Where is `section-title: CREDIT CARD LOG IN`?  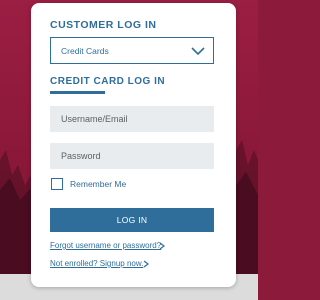 section-title: CREDIT CARD LOG IN is located at coordinates (108, 81).